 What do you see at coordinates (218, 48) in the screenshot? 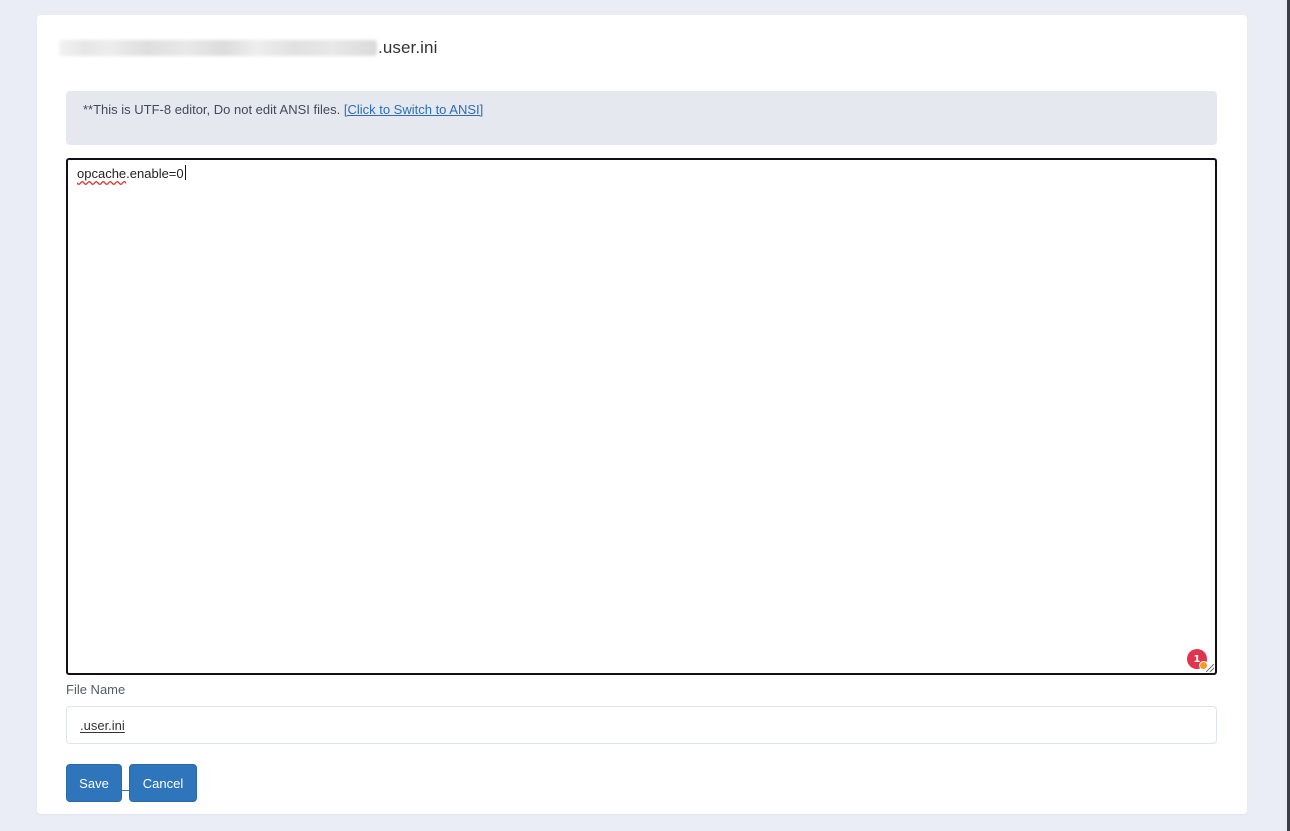
I see `redacted-path` at bounding box center [218, 48].